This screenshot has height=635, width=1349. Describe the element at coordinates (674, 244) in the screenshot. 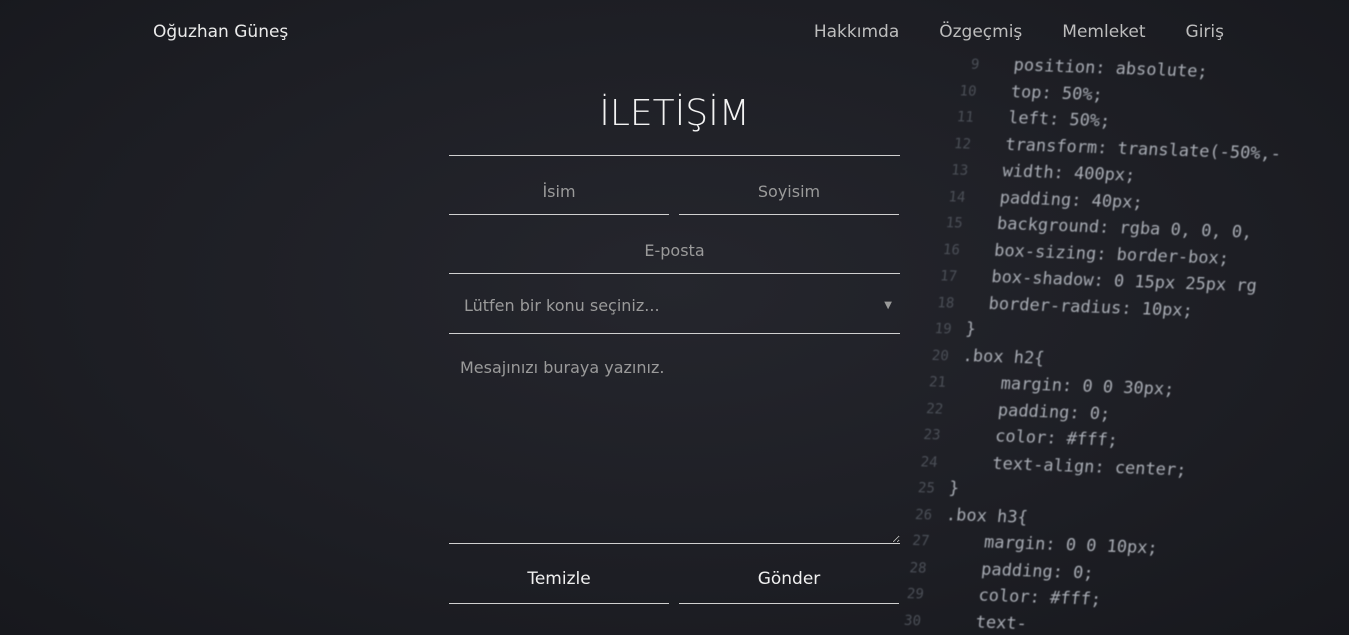

I see `email-input` at that location.